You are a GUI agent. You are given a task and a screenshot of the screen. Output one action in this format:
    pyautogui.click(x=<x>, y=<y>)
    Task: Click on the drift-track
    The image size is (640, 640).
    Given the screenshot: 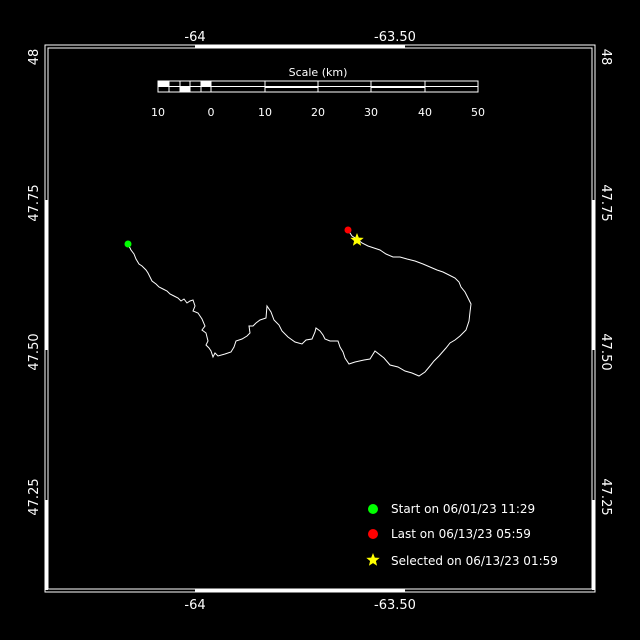 What is the action you would take?
    pyautogui.click(x=299, y=303)
    